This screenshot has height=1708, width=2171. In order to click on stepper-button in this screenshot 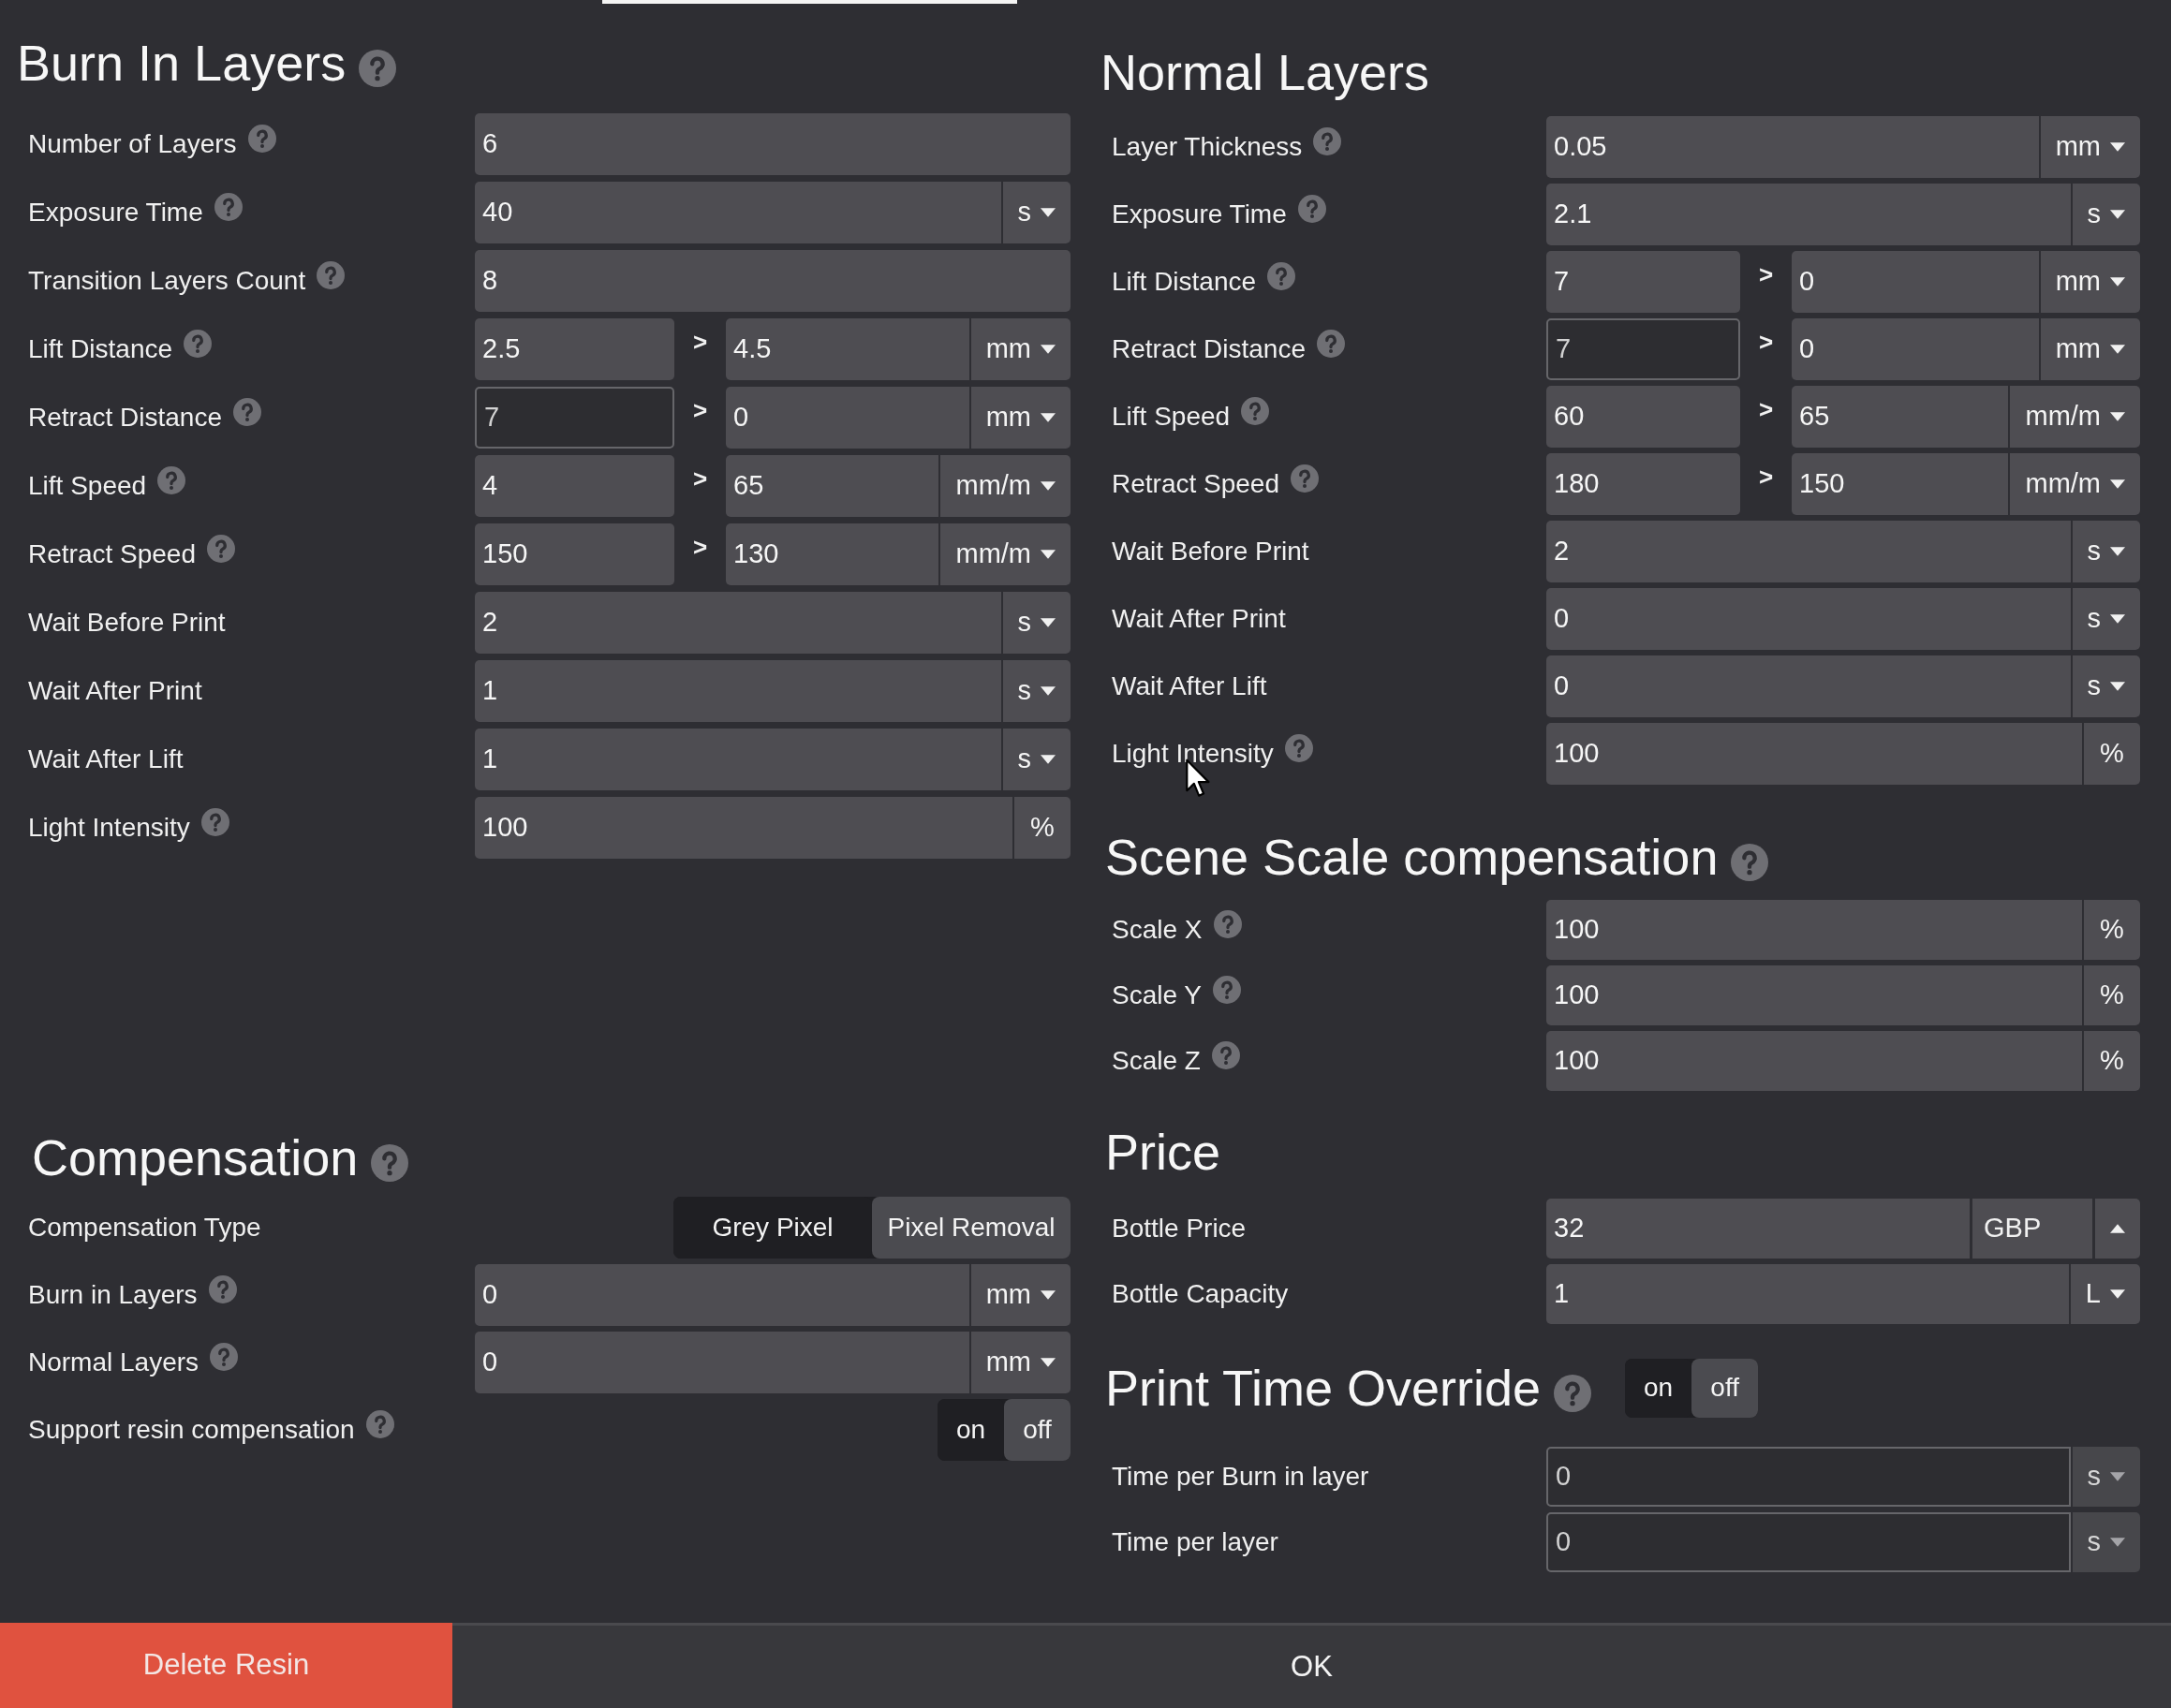, I will do `click(2117, 1229)`.